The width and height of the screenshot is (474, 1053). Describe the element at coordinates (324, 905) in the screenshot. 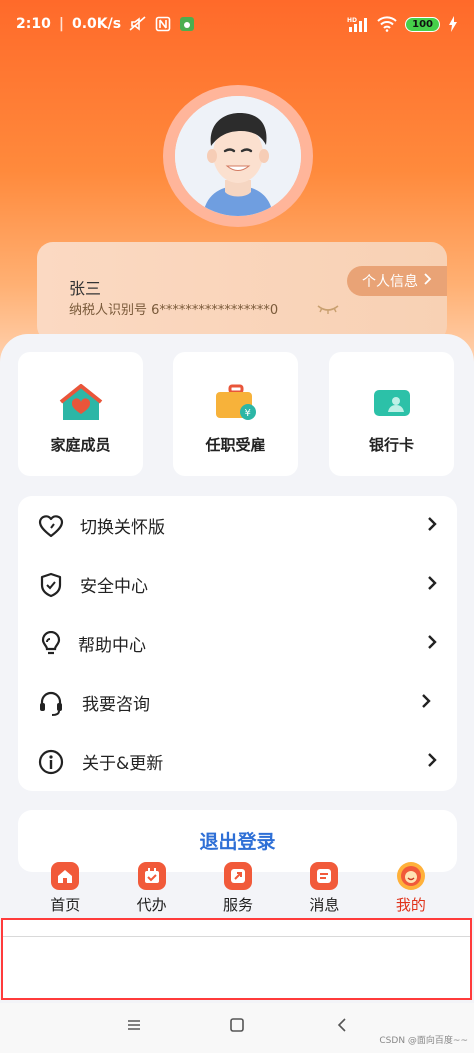

I see `tab-label: 消息` at that location.